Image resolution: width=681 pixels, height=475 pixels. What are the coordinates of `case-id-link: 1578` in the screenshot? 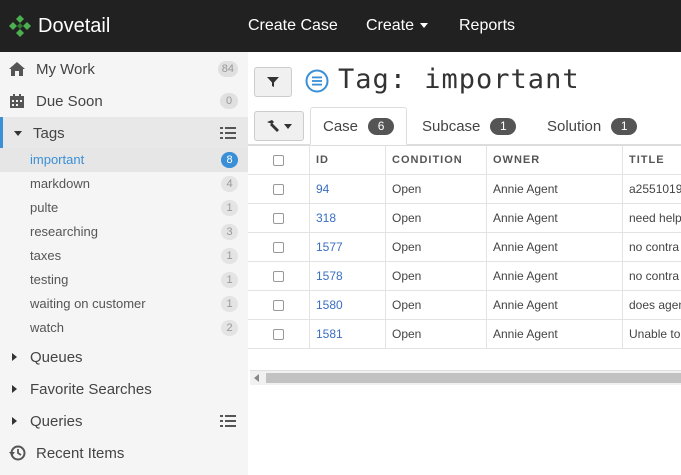 It's located at (348, 276).